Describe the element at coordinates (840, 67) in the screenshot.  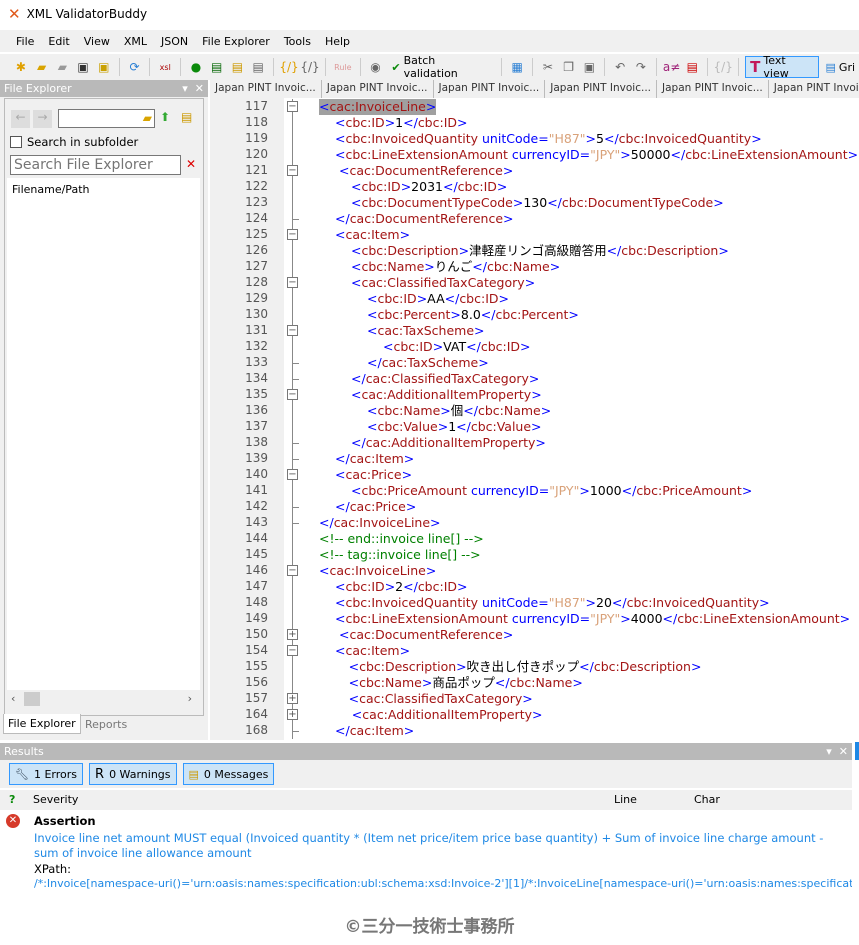
I see `grid-view-button: ▤ Gri` at that location.